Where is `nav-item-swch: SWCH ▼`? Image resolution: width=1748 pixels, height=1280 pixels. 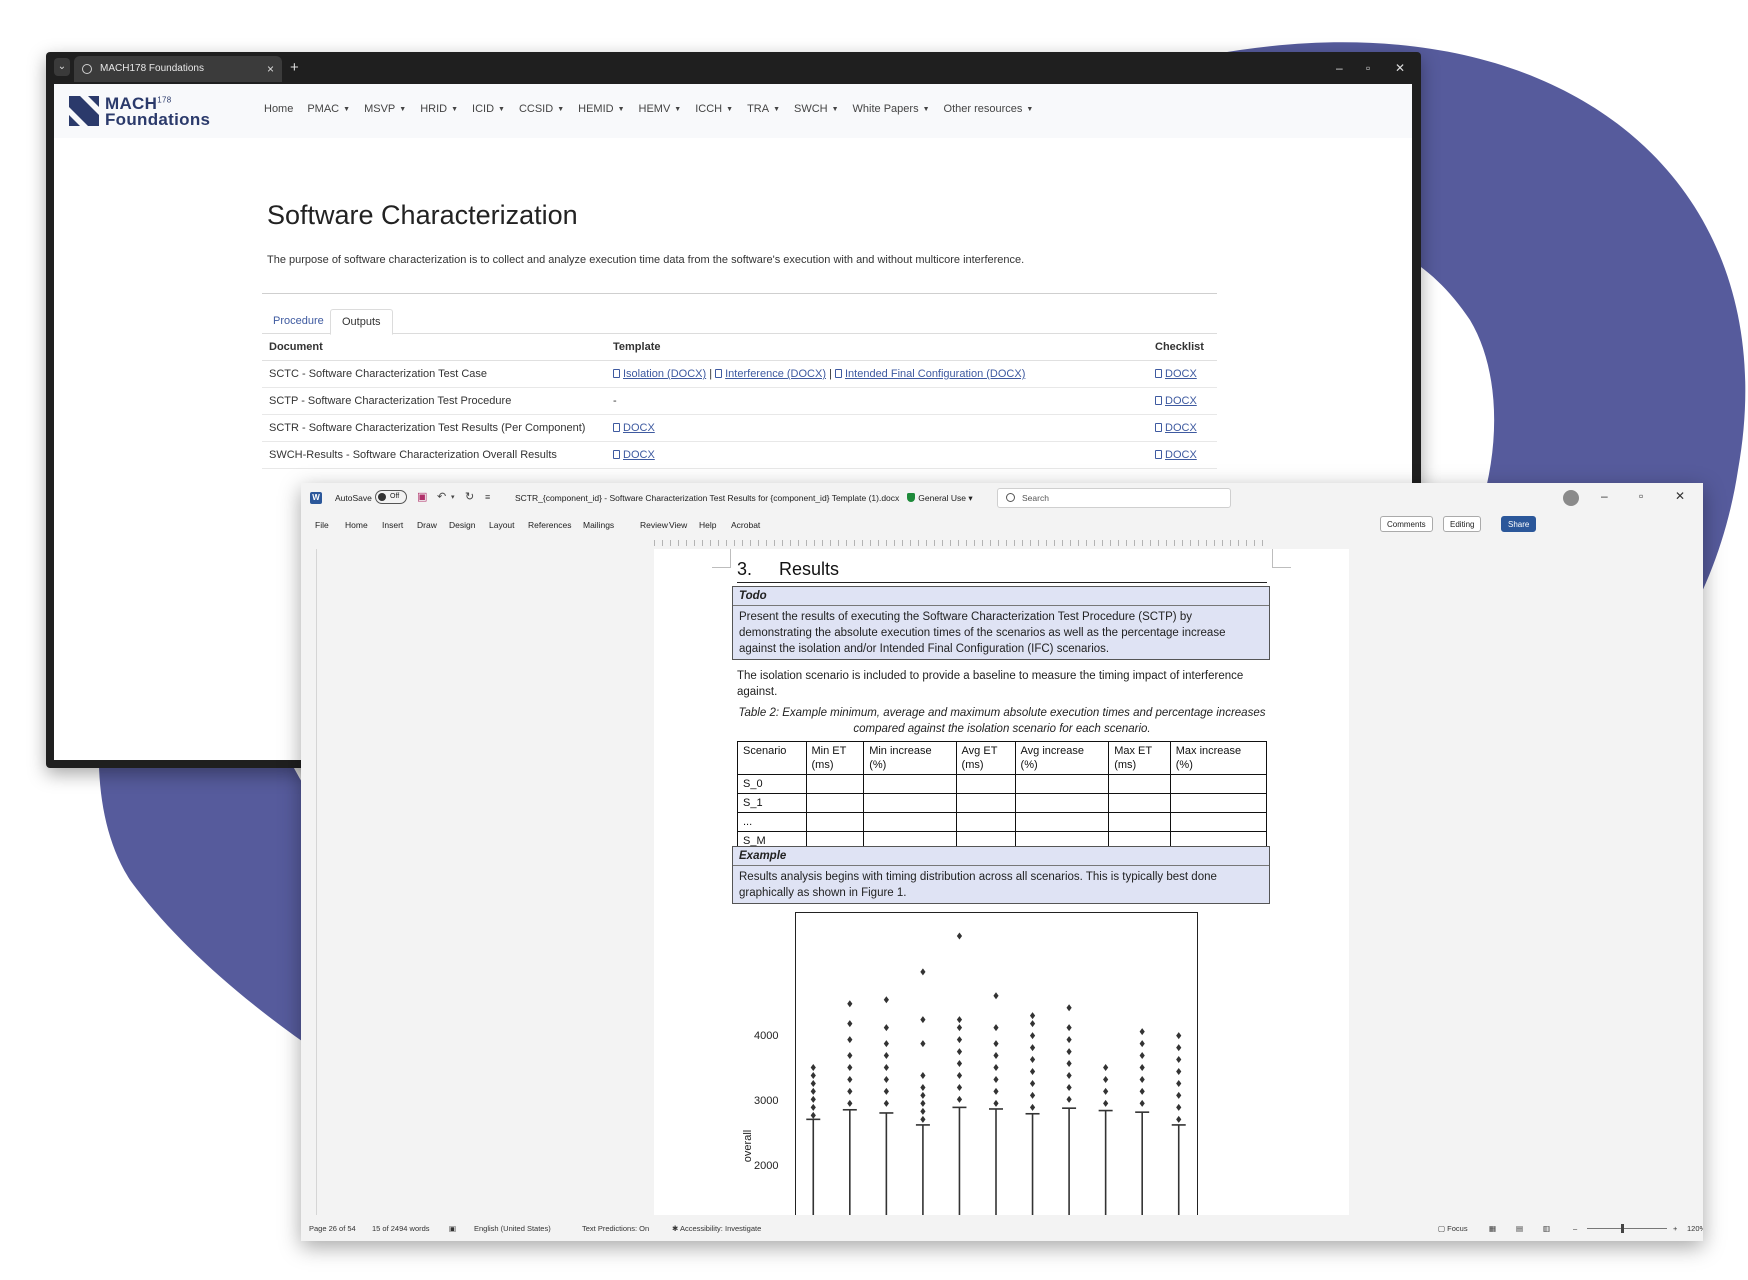 nav-item-swch: SWCH ▼ is located at coordinates (816, 109).